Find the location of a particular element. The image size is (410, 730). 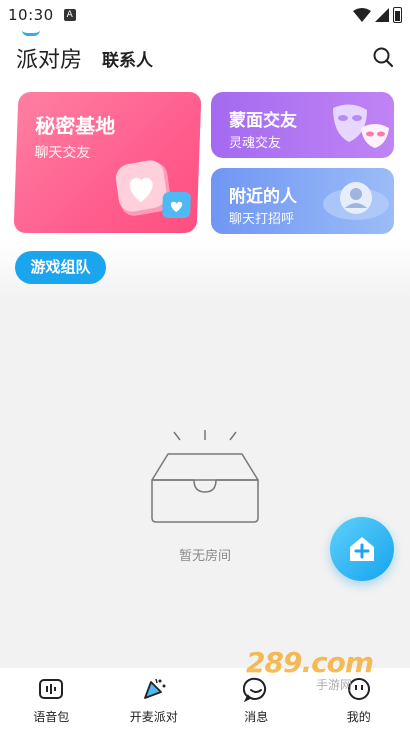

search-icon is located at coordinates (383, 57).